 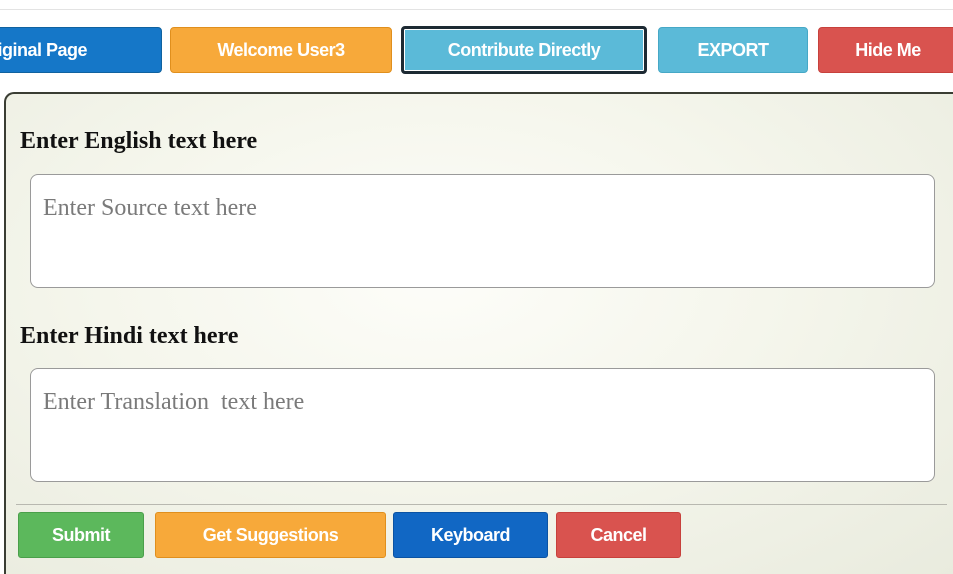 I want to click on submit-button: Submit, so click(x=81, y=535).